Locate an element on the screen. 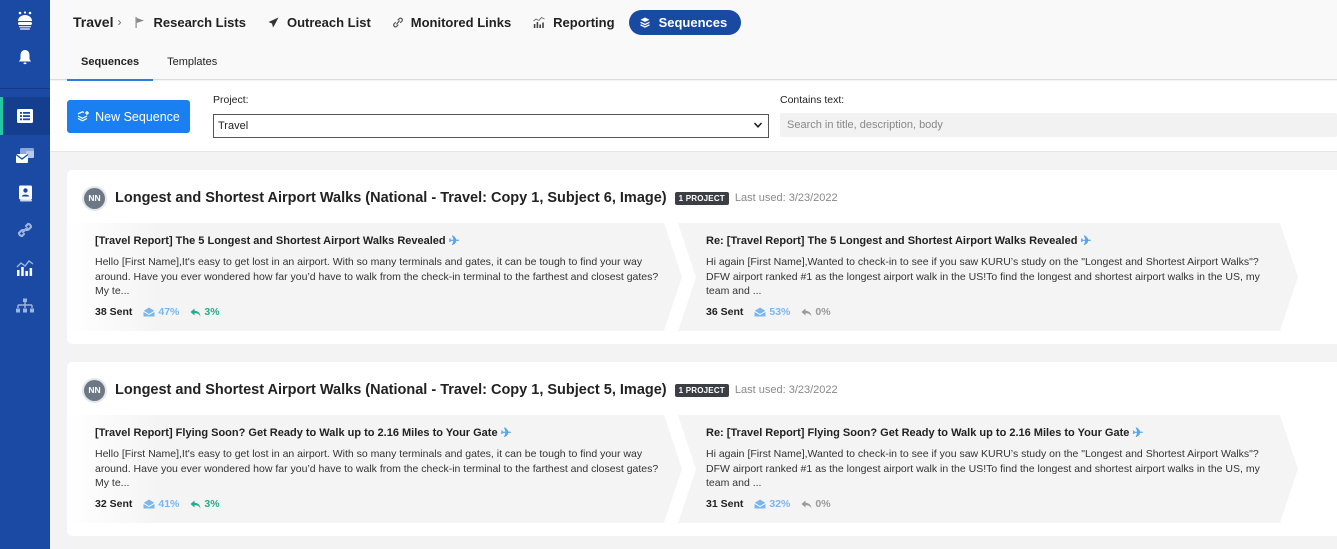 This screenshot has width=1337, height=549. reply-rate-value: 0% is located at coordinates (823, 312).